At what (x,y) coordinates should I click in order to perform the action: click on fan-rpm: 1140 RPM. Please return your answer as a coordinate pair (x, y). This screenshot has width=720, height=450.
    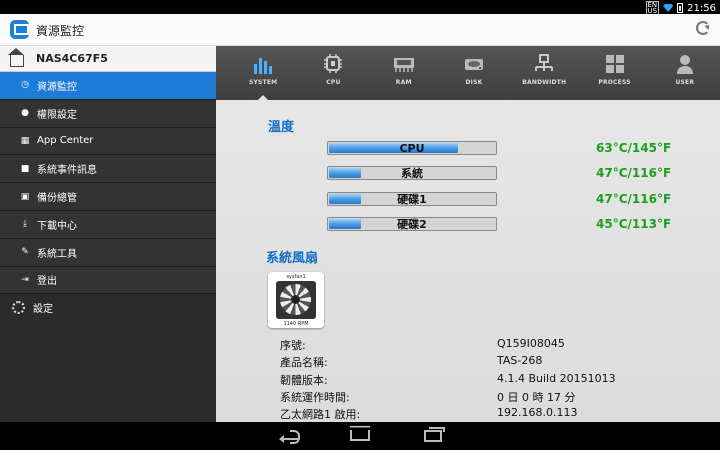
    Looking at the image, I should click on (296, 324).